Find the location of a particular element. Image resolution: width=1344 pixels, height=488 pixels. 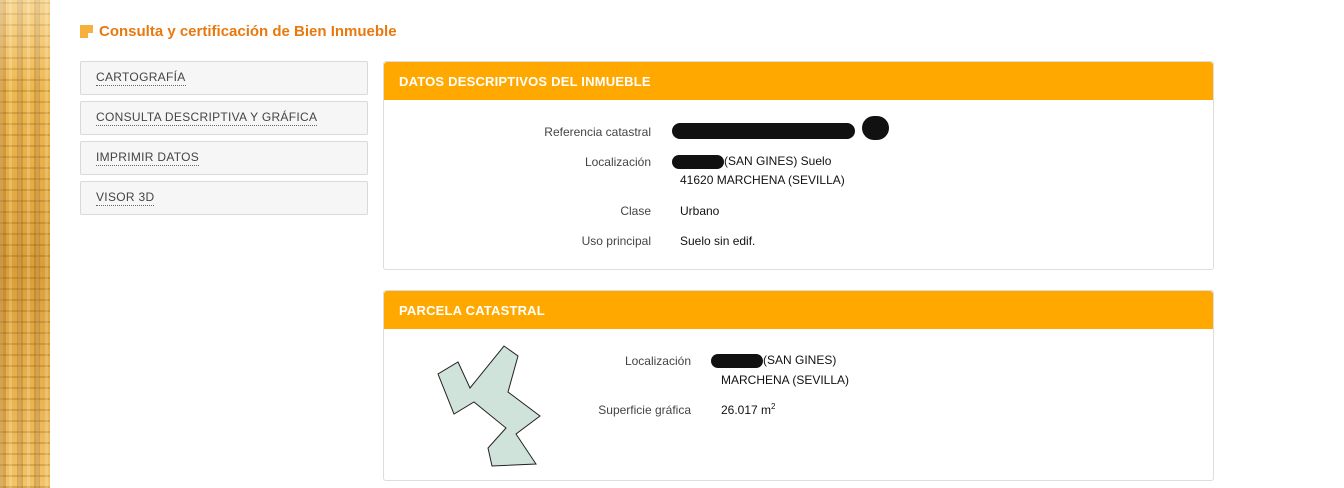

nav-label: VISOR 3D is located at coordinates (125, 198).